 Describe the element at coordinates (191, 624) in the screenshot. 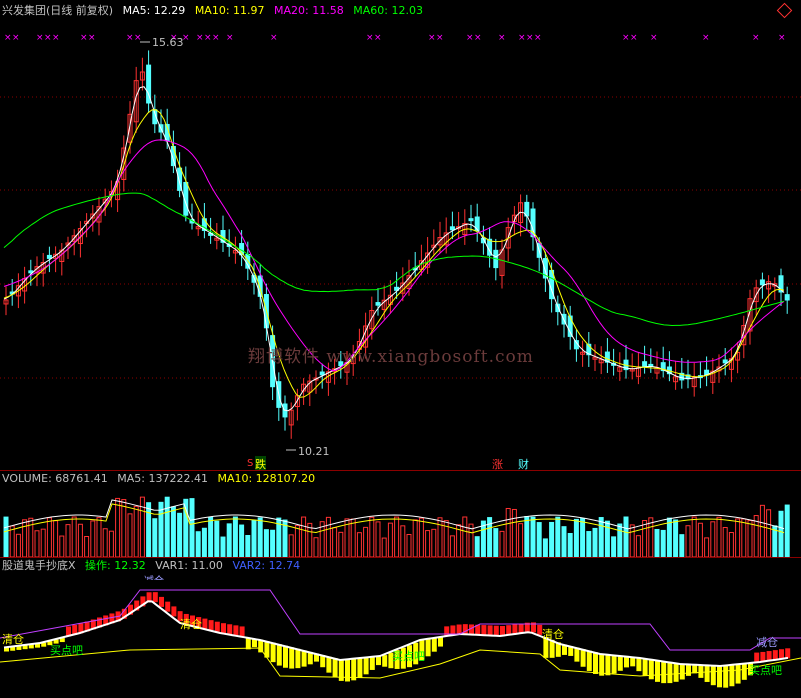

I see `clear-tag-2: 清仓` at that location.